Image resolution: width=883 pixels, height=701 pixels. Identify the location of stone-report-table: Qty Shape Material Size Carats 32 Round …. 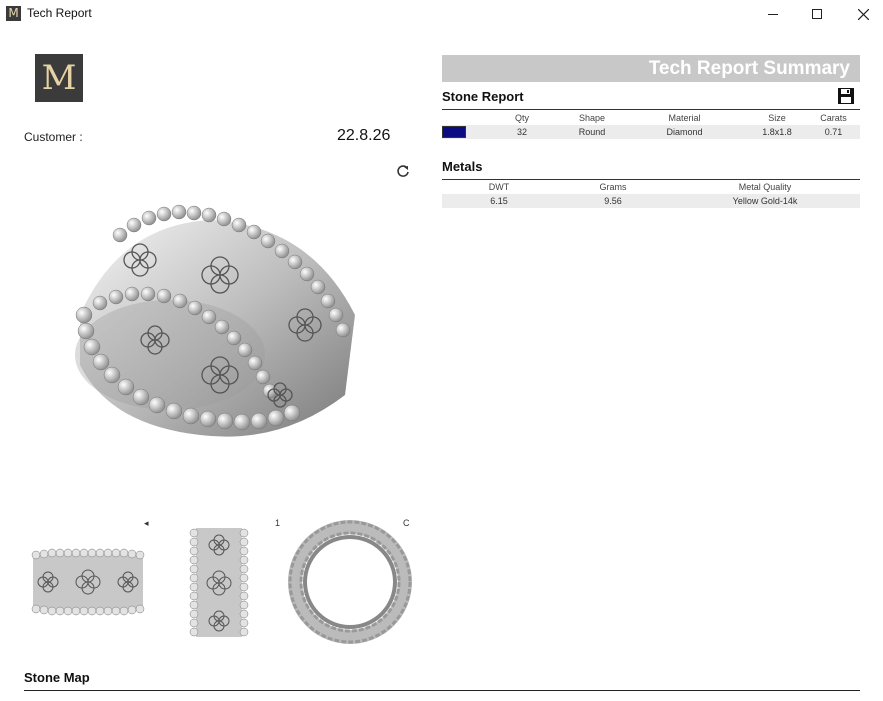
(651, 125).